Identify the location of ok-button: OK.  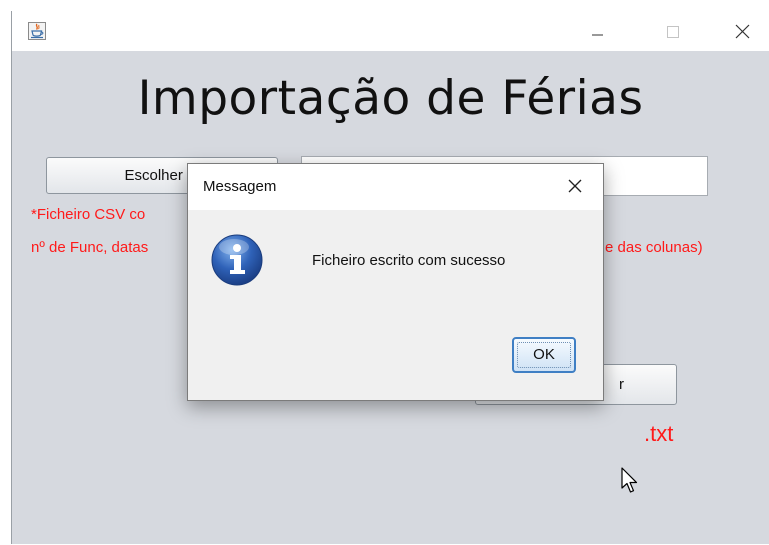
(544, 355).